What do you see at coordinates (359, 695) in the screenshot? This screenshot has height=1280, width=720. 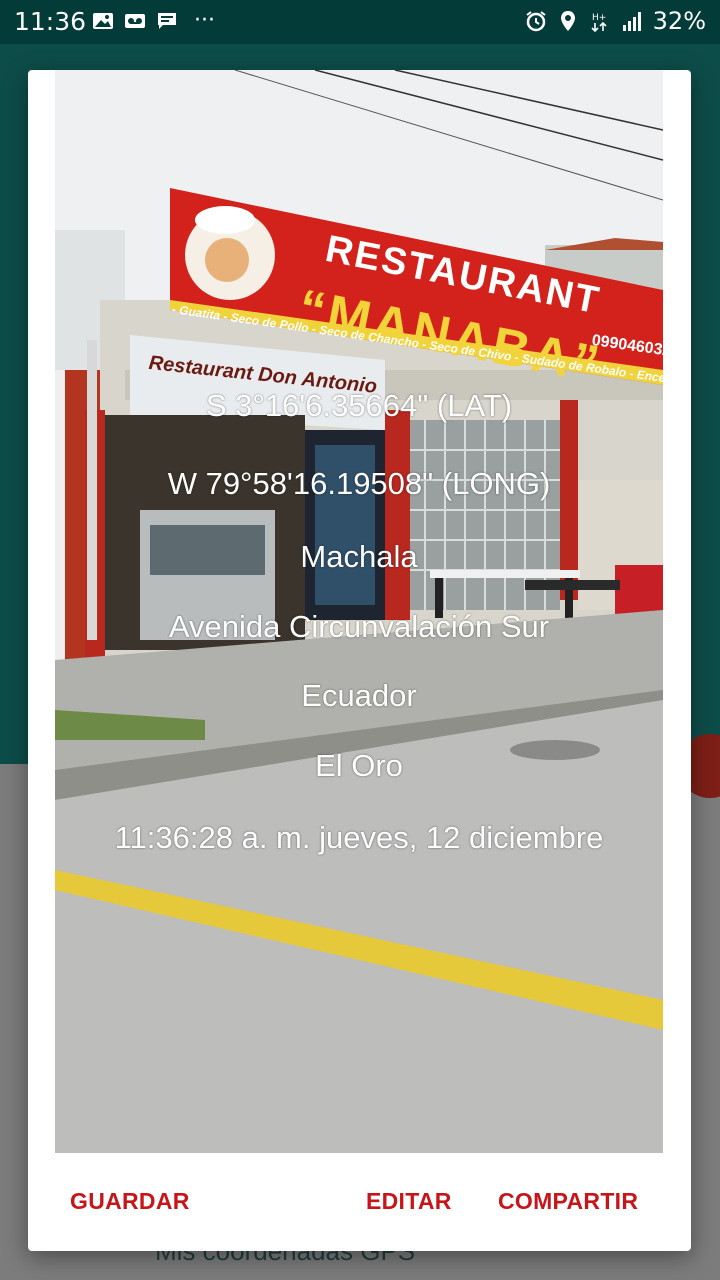 I see `overlay-country: Ecuador` at bounding box center [359, 695].